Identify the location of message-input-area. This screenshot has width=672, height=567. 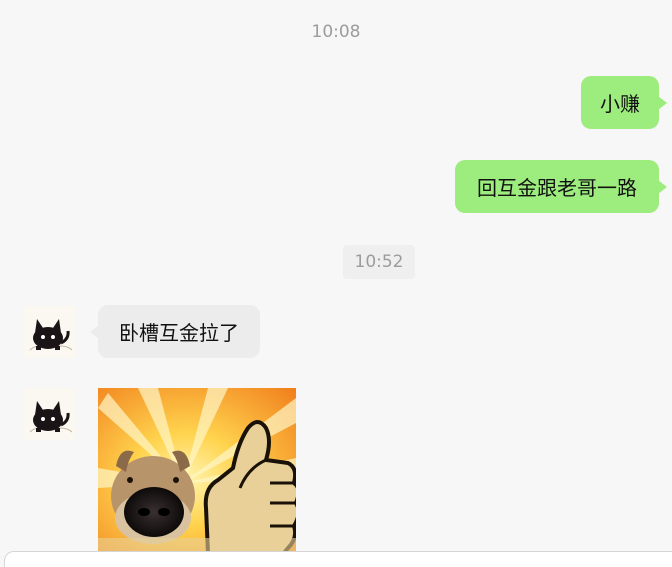
(338, 559).